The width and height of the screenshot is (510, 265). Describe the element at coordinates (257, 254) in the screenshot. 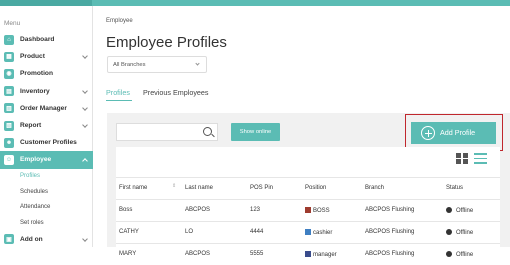

I see `cell-pos-pin: 5555` at that location.